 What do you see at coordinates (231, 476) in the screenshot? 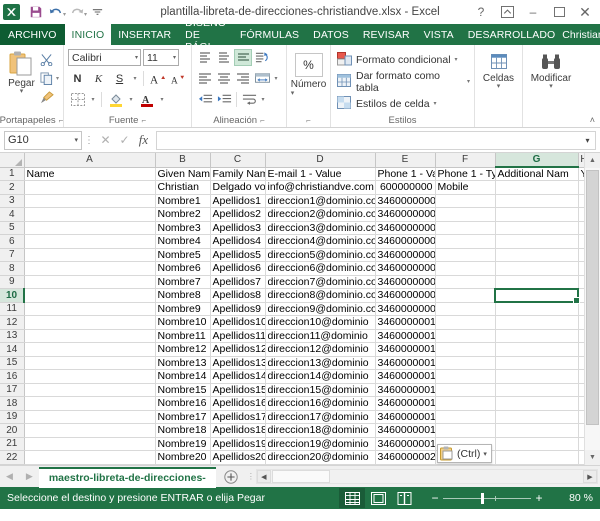
I see `add-sheet-button` at bounding box center [231, 476].